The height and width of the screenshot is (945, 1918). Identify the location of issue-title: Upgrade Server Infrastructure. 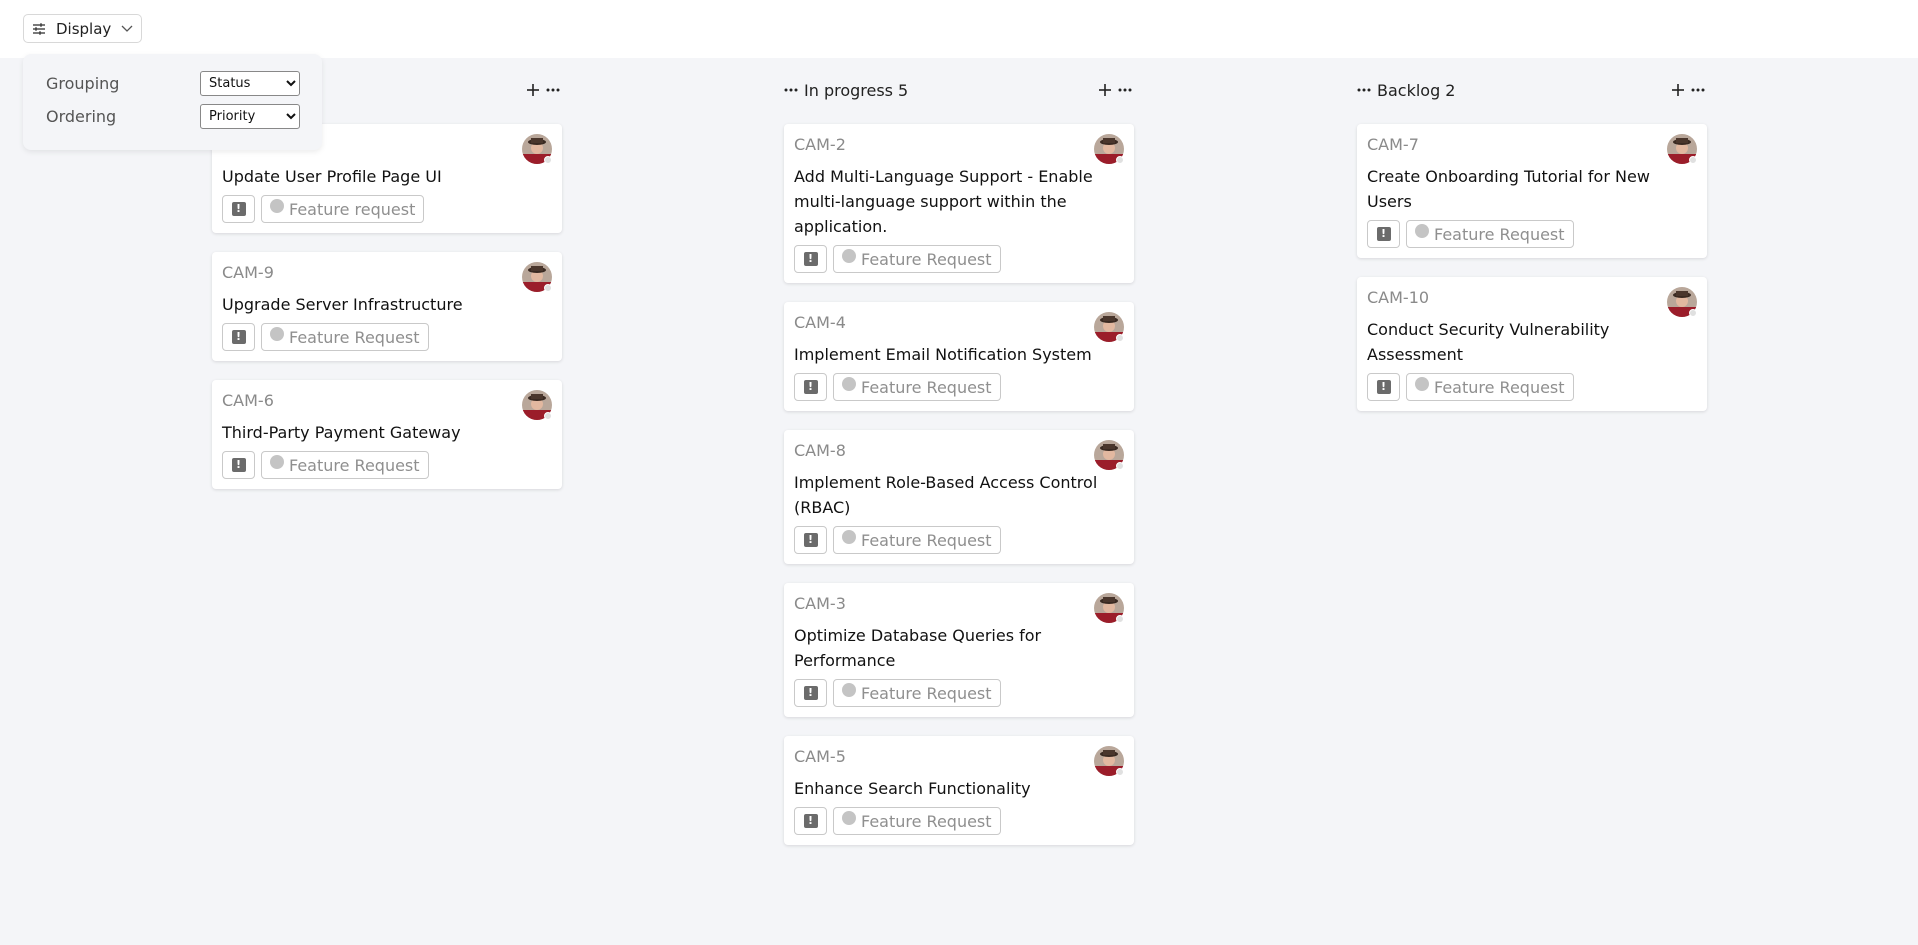
(342, 304).